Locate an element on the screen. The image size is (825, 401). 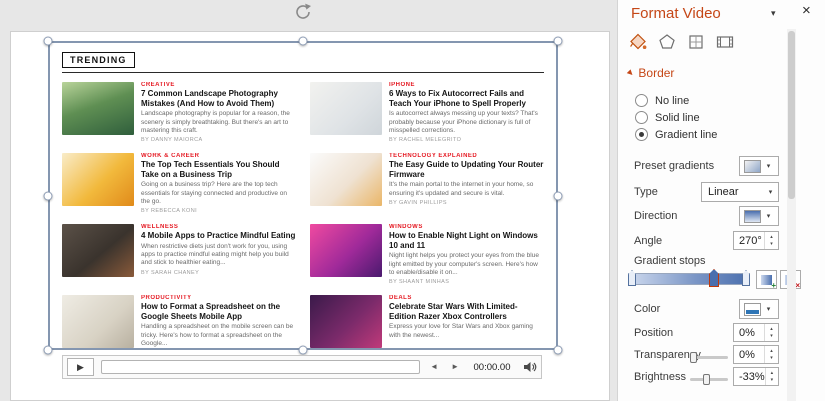
border-section-label: Border is located at coordinates (656, 73).